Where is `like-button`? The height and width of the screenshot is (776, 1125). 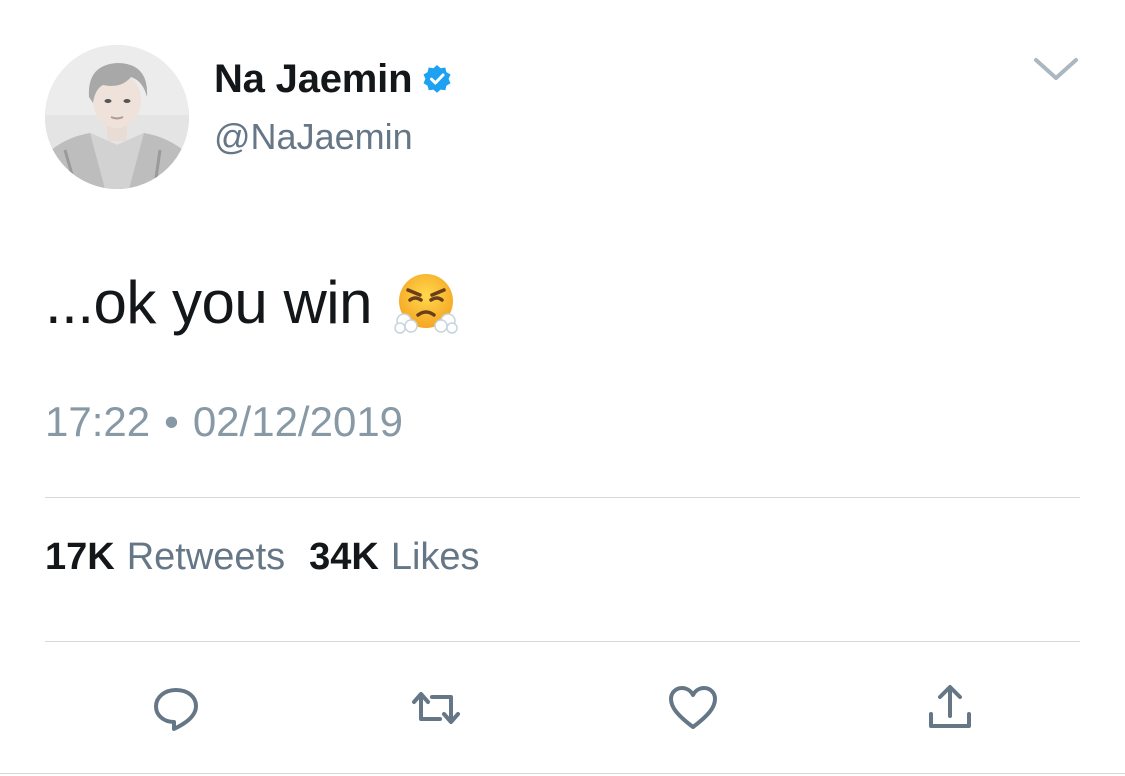
like-button is located at coordinates (693, 708).